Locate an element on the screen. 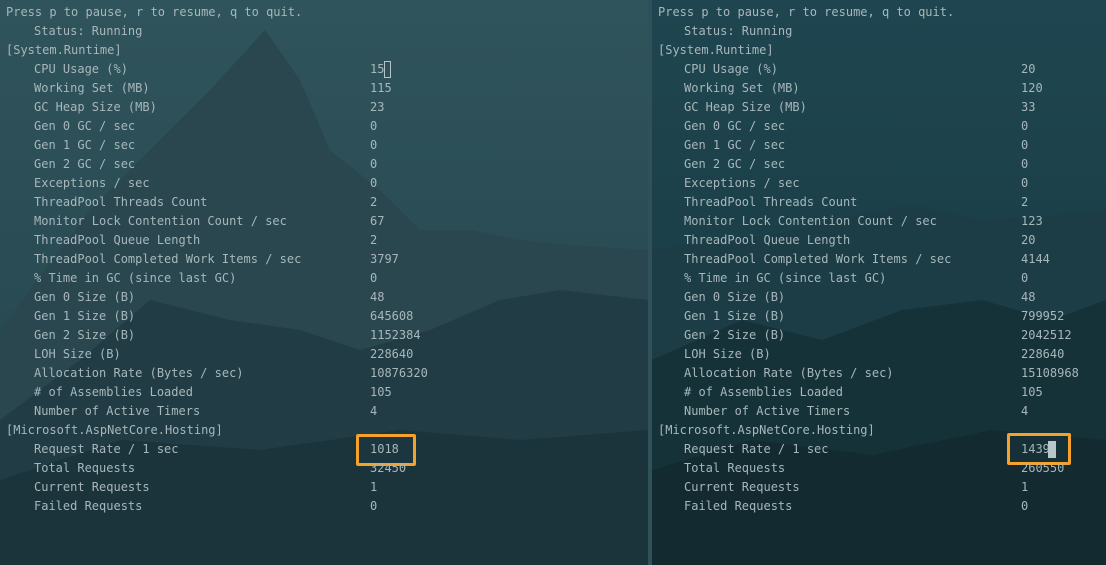 The height and width of the screenshot is (565, 1106). metric-value: 15108968 is located at coordinates (1050, 373).